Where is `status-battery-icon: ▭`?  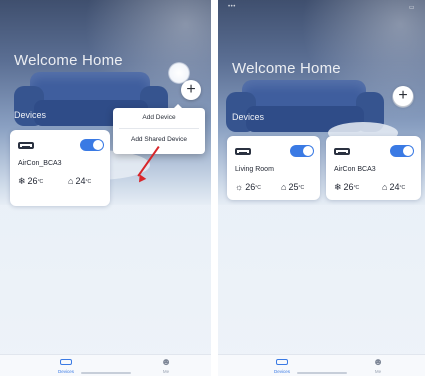
status-battery-icon: ▭ is located at coordinates (411, 8).